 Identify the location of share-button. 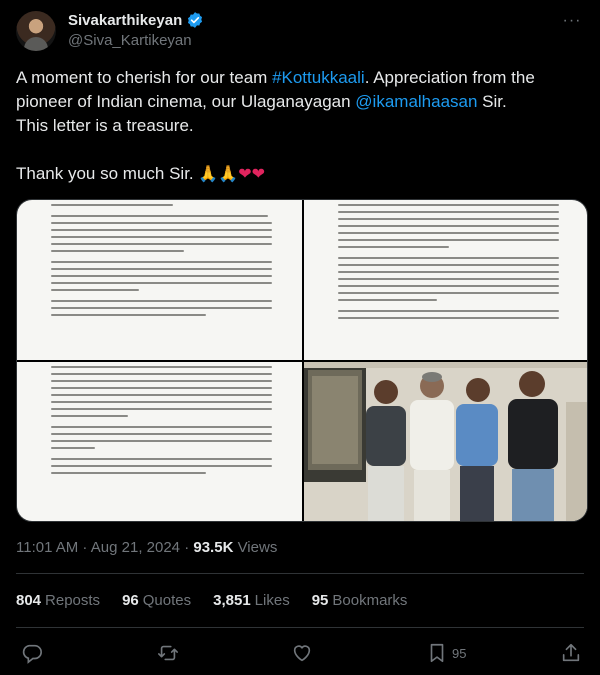
(571, 653).